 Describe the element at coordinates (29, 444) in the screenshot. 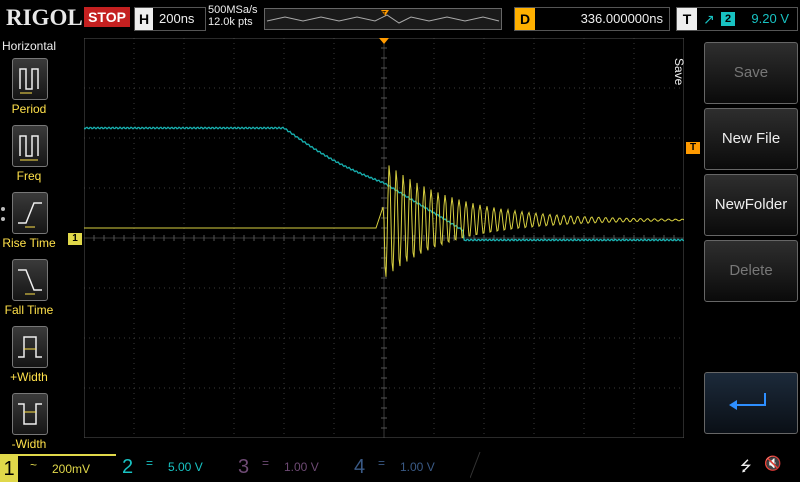

I see `measure-neg-width-label: -Width` at that location.